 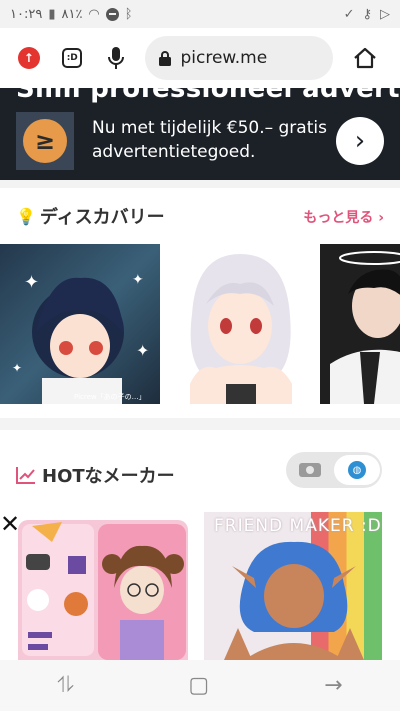 What do you see at coordinates (25, 475) in the screenshot?
I see `trending-chart-icon` at bounding box center [25, 475].